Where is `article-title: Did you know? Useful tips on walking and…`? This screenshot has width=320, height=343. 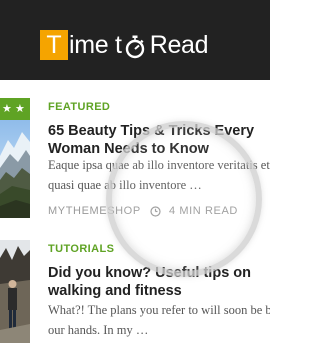
article-title: Did you know? Useful tips on walking and… is located at coordinates (155, 282).